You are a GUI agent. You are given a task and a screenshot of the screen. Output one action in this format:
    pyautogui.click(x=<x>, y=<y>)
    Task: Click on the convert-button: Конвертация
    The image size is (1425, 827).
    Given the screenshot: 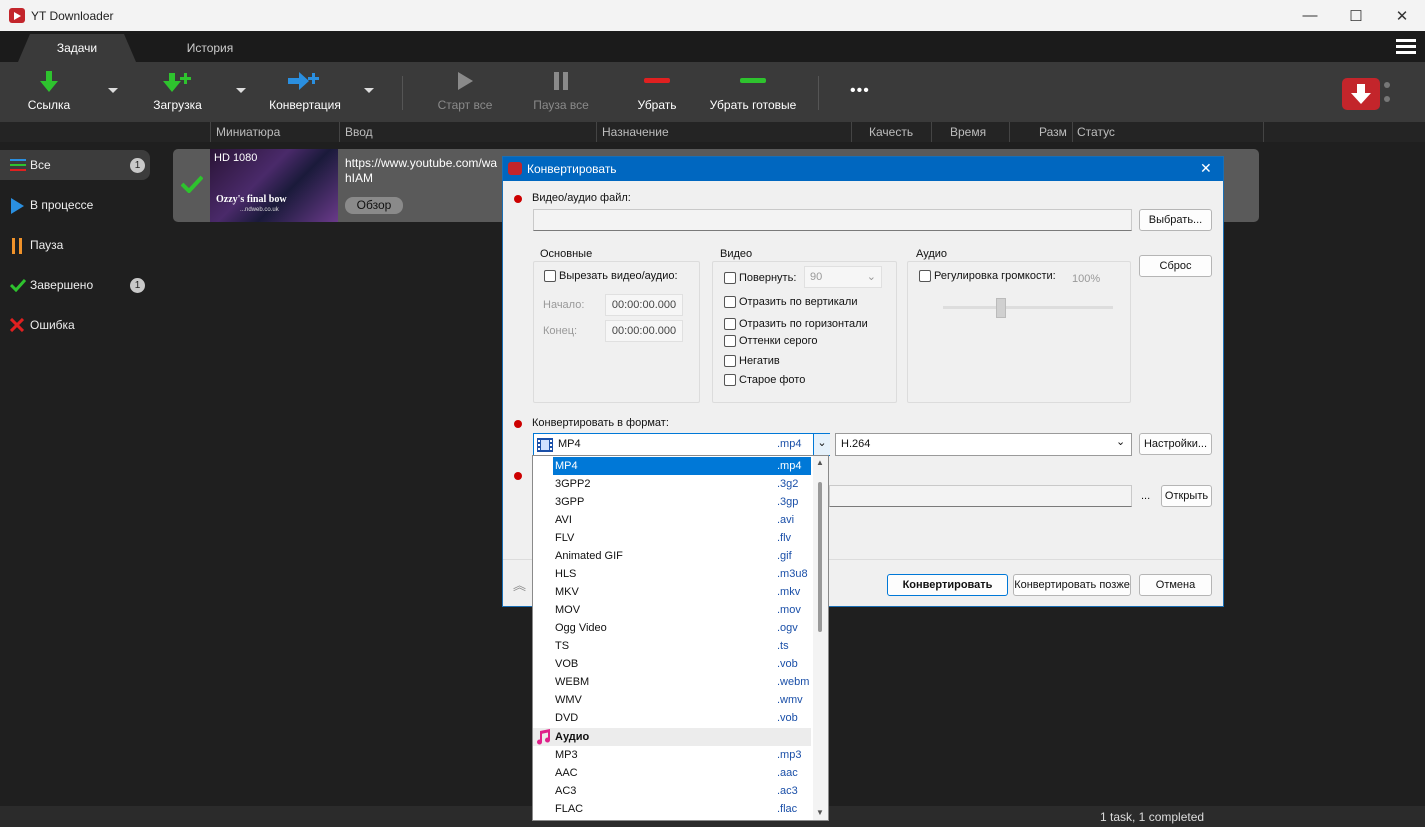 What is the action you would take?
    pyautogui.click(x=305, y=92)
    